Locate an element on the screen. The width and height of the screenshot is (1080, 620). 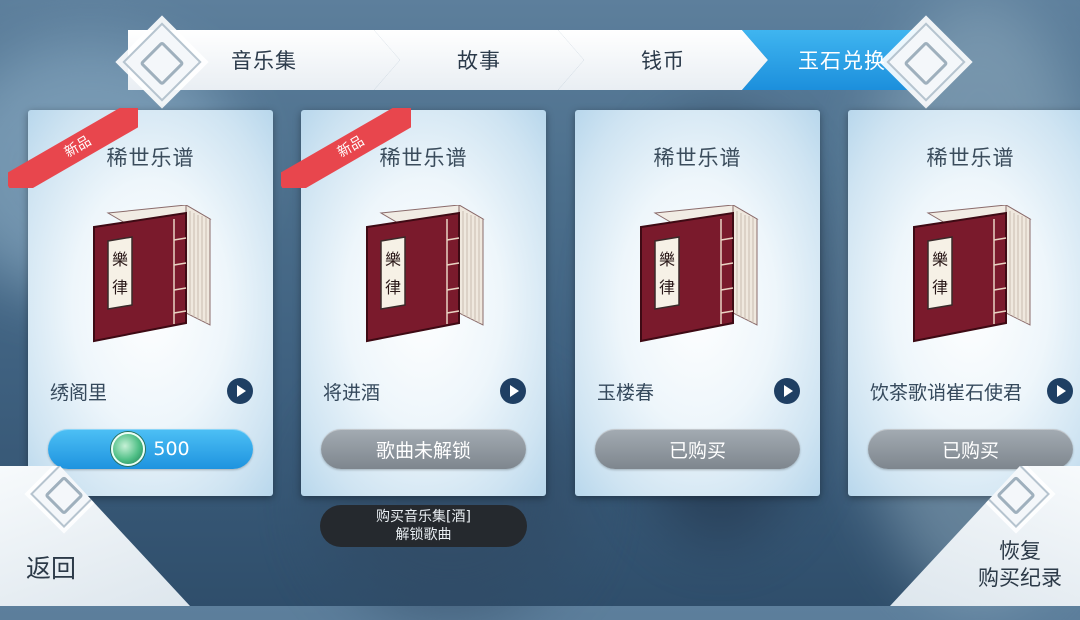
tooltip-line-1: 购买音乐集[酒] is located at coordinates (423, 517).